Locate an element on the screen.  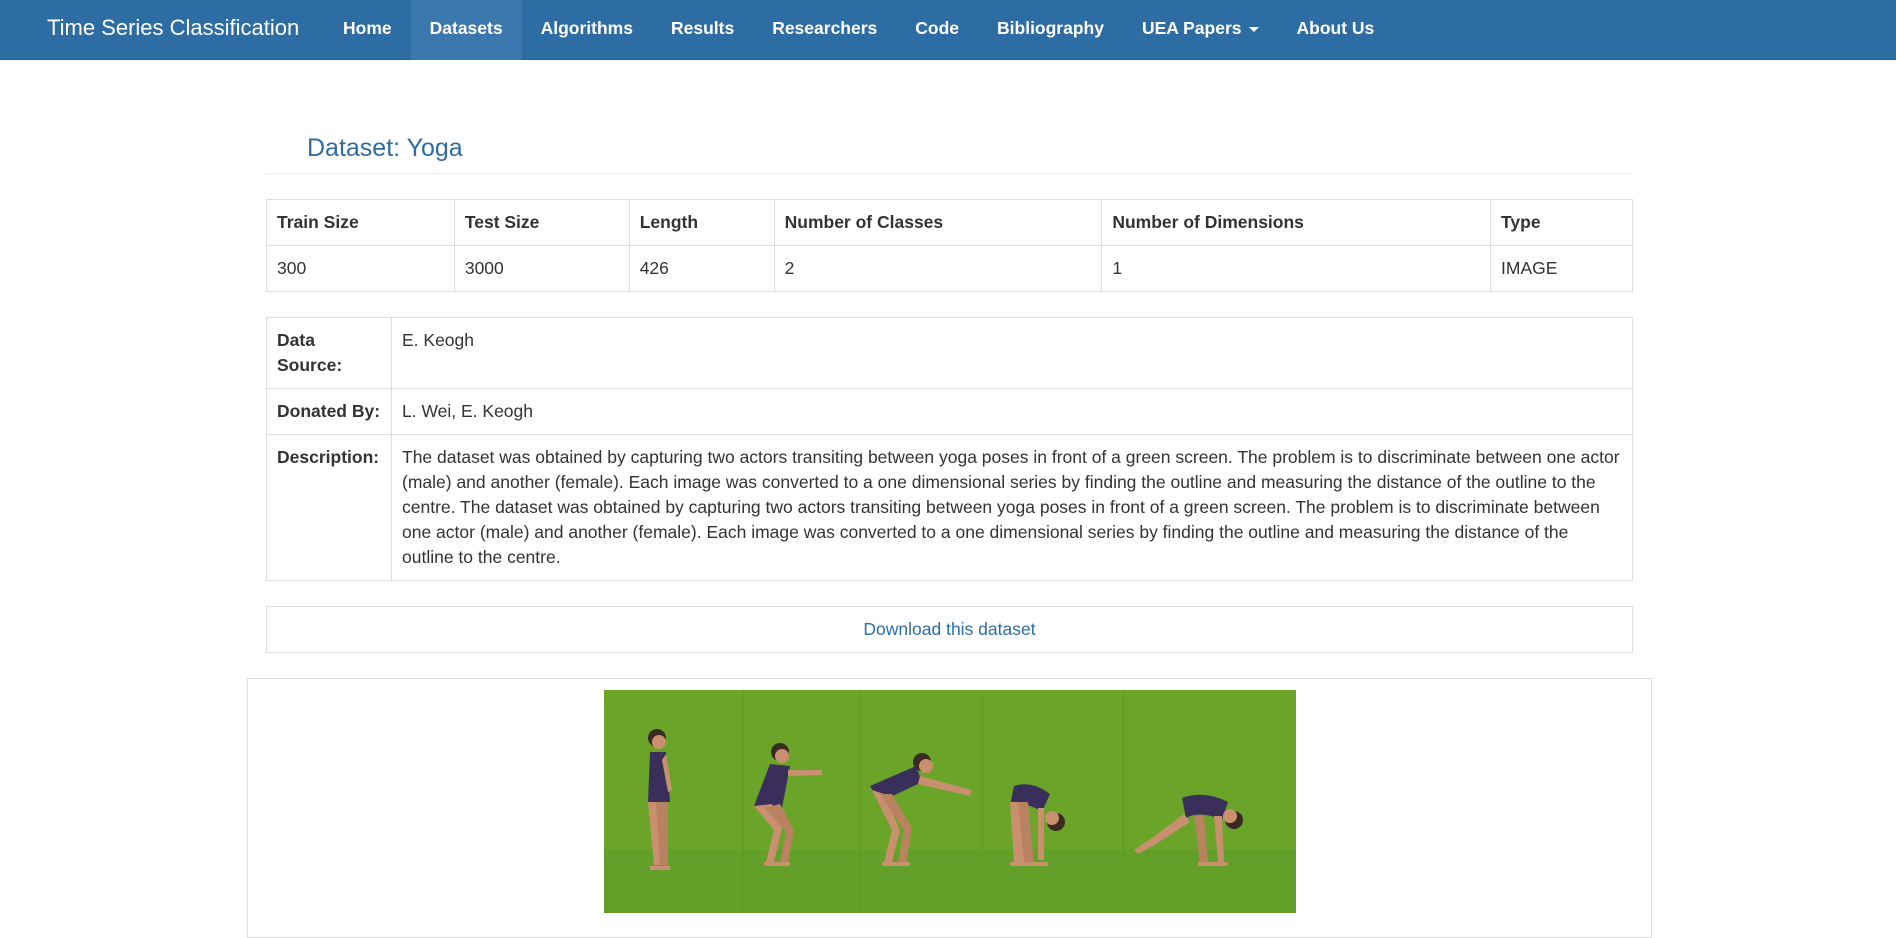
download-panel: Download this dataset is located at coordinates (949, 629).